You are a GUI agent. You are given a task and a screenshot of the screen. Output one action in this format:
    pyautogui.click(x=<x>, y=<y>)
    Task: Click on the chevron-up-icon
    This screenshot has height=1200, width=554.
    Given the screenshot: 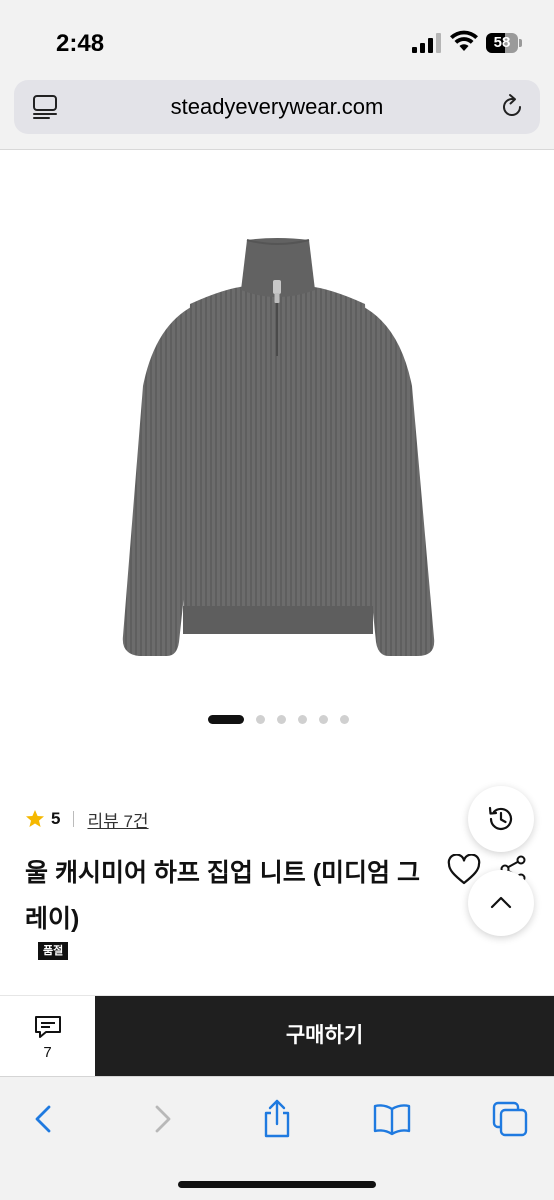 What is the action you would take?
    pyautogui.click(x=501, y=902)
    